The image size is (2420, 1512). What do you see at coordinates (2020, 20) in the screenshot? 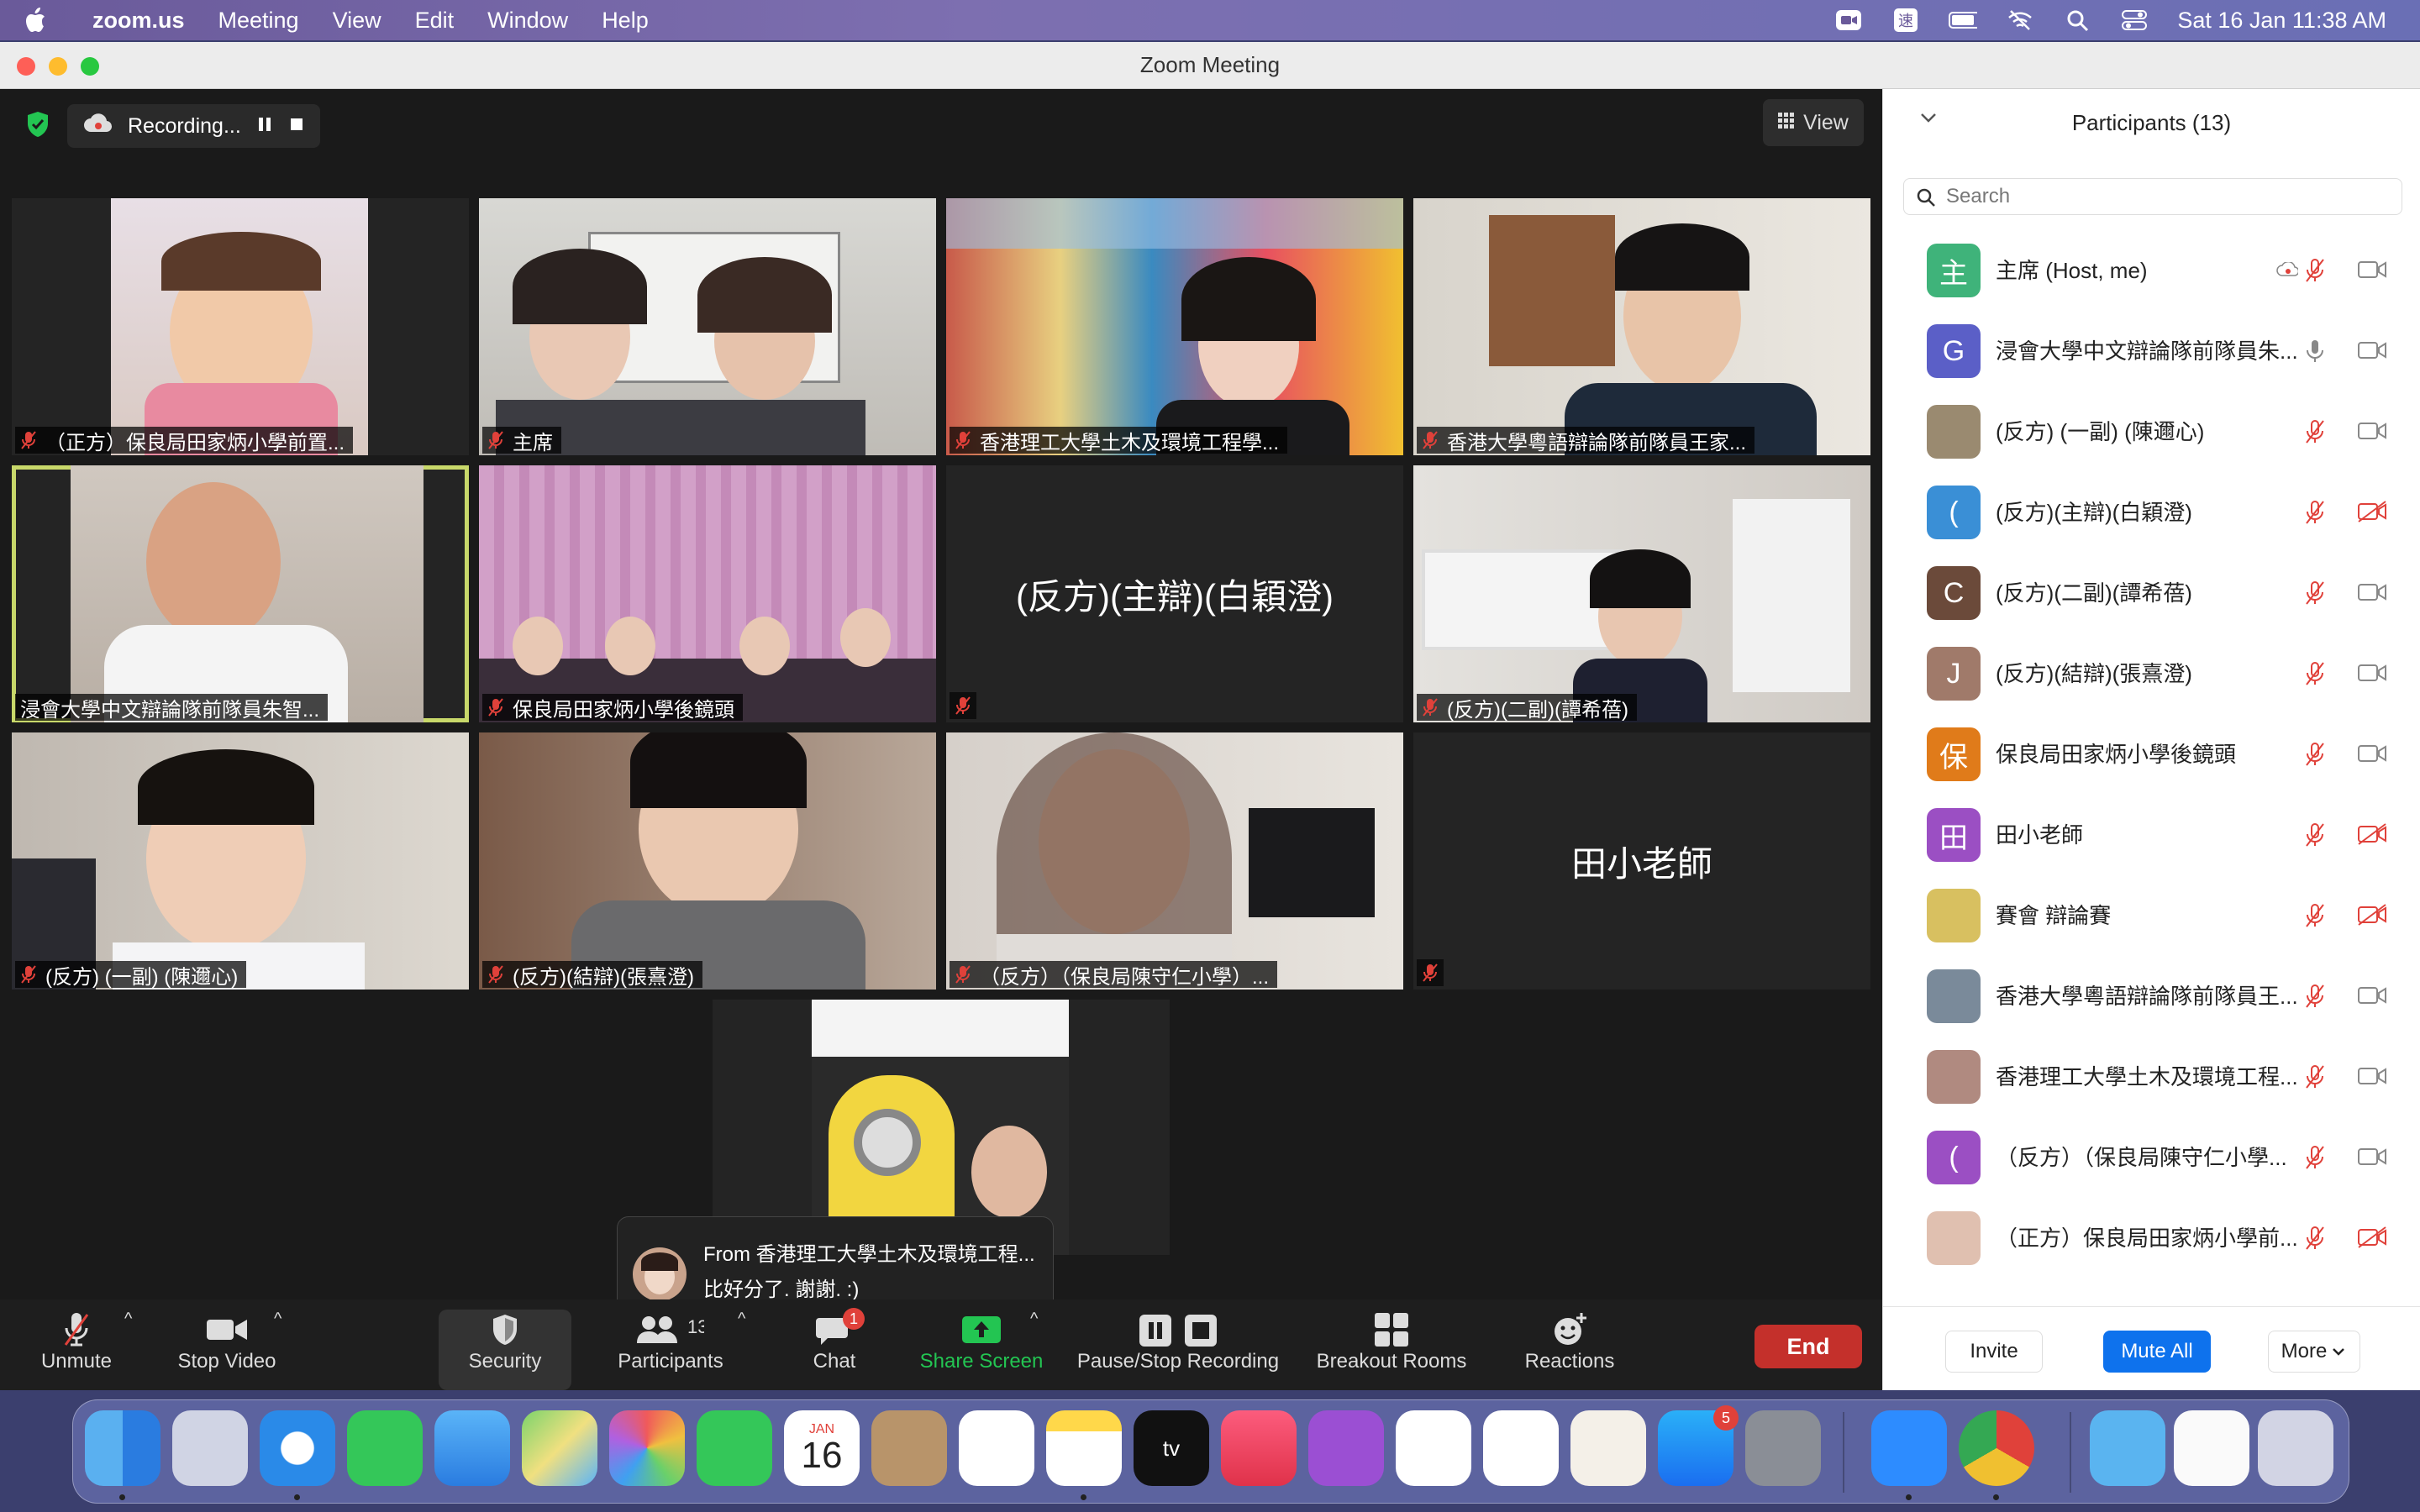
I see `wifi-off-icon` at bounding box center [2020, 20].